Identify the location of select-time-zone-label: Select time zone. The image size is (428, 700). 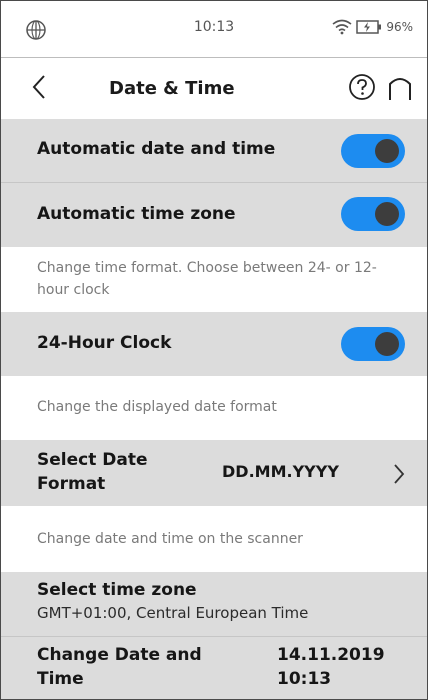
(117, 590).